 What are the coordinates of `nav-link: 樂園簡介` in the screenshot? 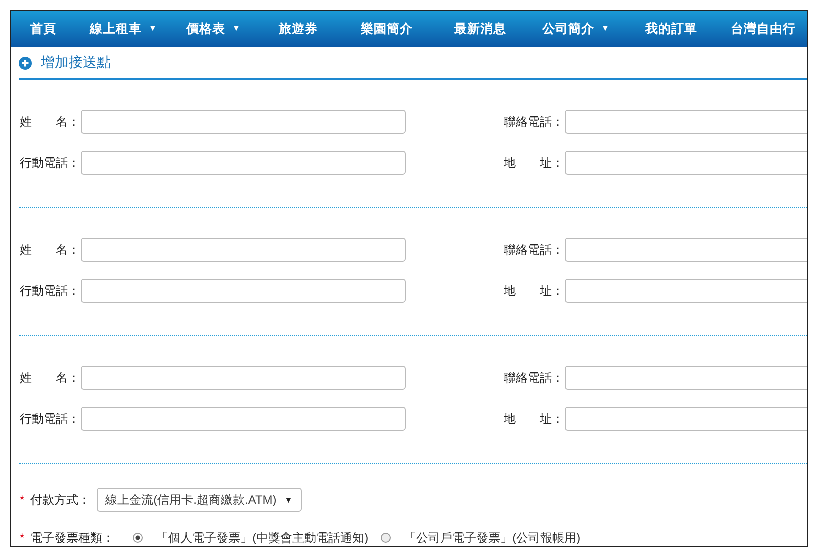 It's located at (387, 29).